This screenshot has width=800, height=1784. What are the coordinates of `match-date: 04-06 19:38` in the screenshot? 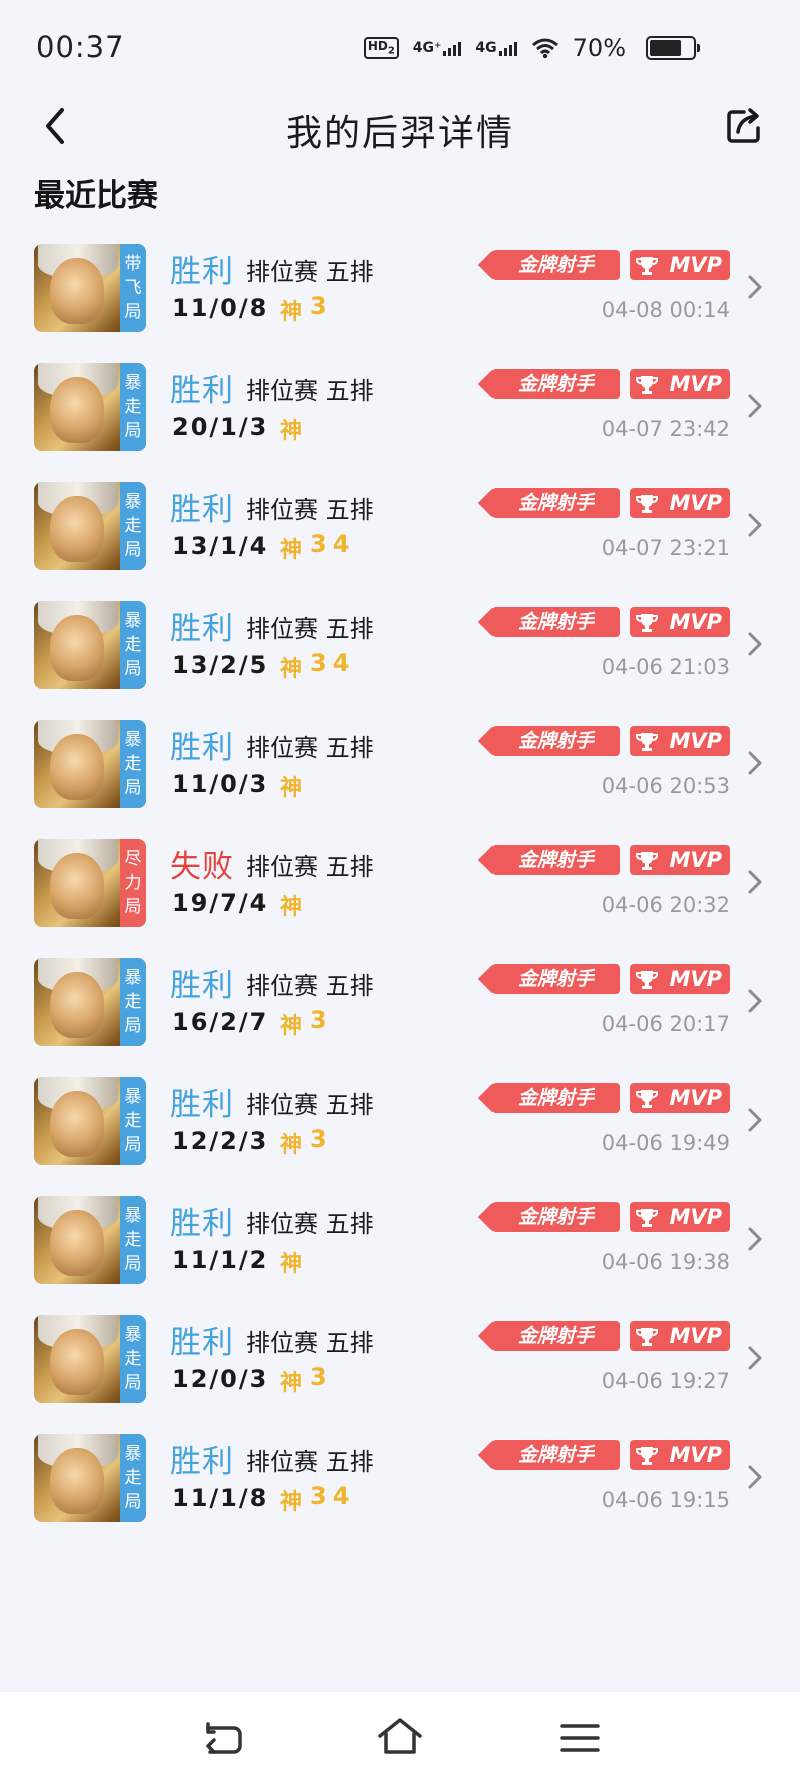 It's located at (665, 1262).